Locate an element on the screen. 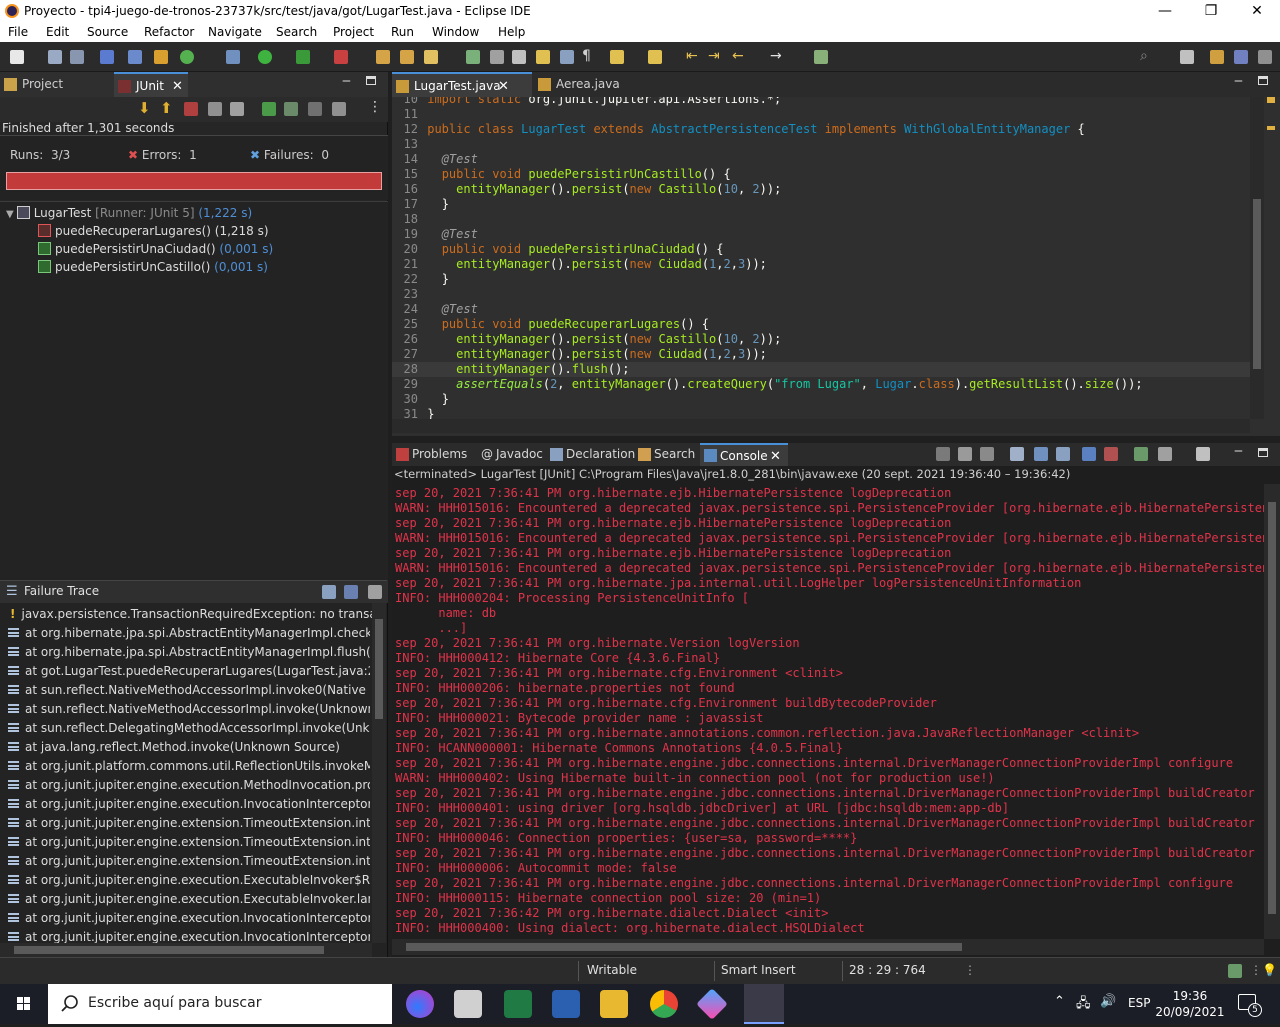 The image size is (1280, 1027). back-icon: ⇤ is located at coordinates (692, 56).